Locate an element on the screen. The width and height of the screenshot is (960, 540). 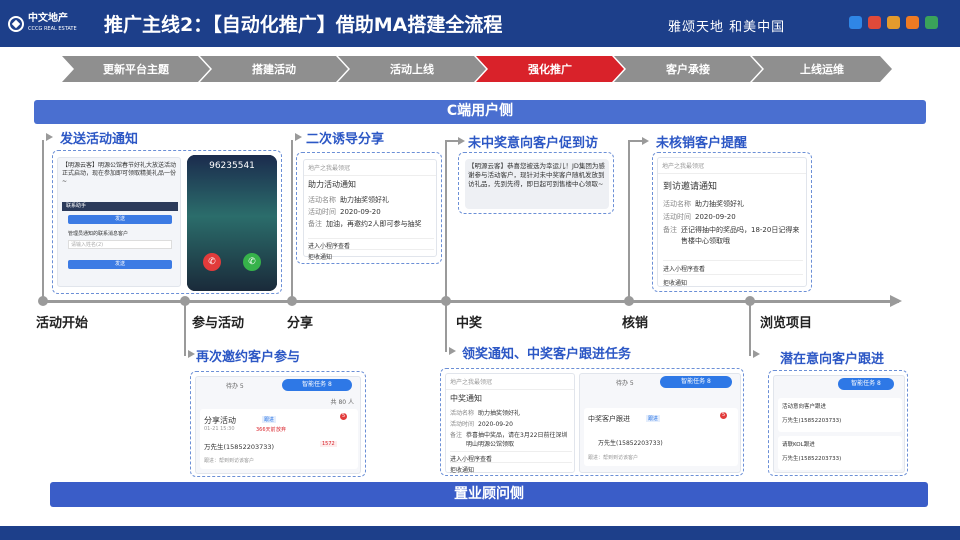
logo-name: 中文地产 is located at coordinates (48, 18).